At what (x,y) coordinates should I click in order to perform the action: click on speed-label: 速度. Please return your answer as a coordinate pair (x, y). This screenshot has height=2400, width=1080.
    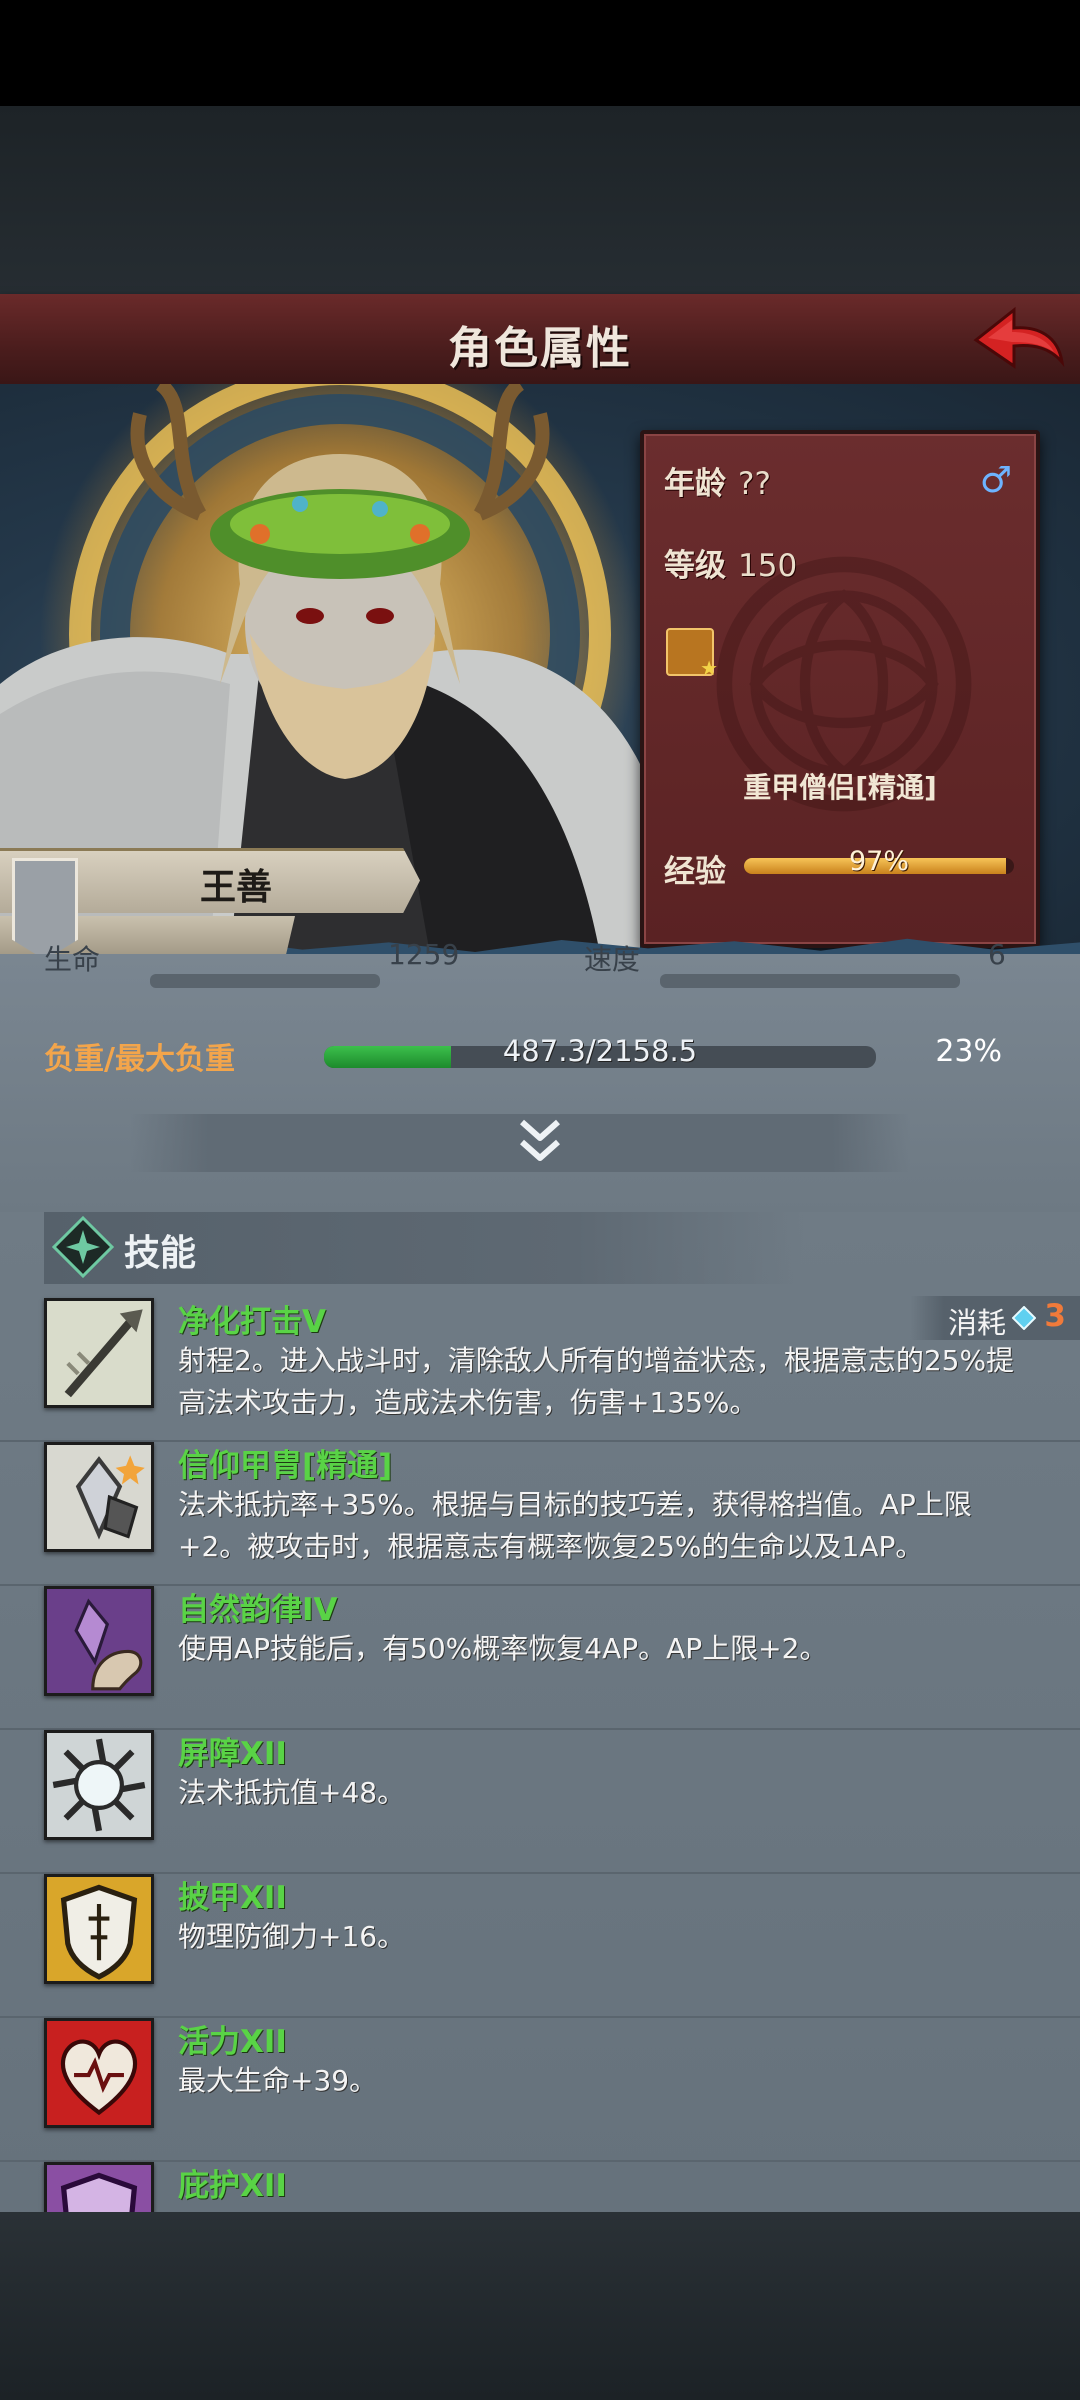
    Looking at the image, I should click on (612, 959).